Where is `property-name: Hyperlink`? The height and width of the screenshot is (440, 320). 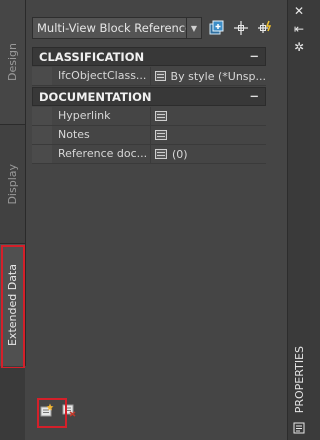 property-name: Hyperlink is located at coordinates (101, 116).